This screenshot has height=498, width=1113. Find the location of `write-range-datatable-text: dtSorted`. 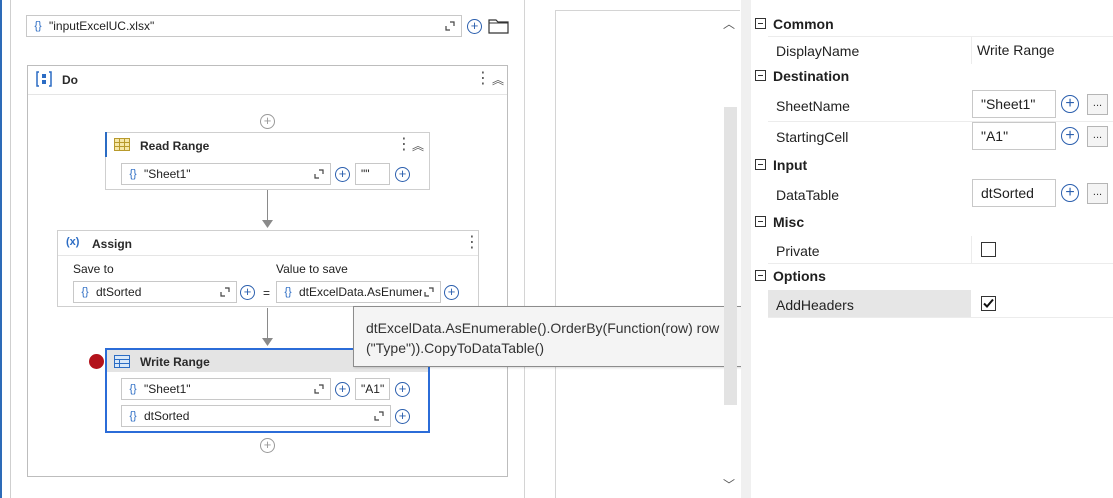

write-range-datatable-text: dtSorted is located at coordinates (167, 416).